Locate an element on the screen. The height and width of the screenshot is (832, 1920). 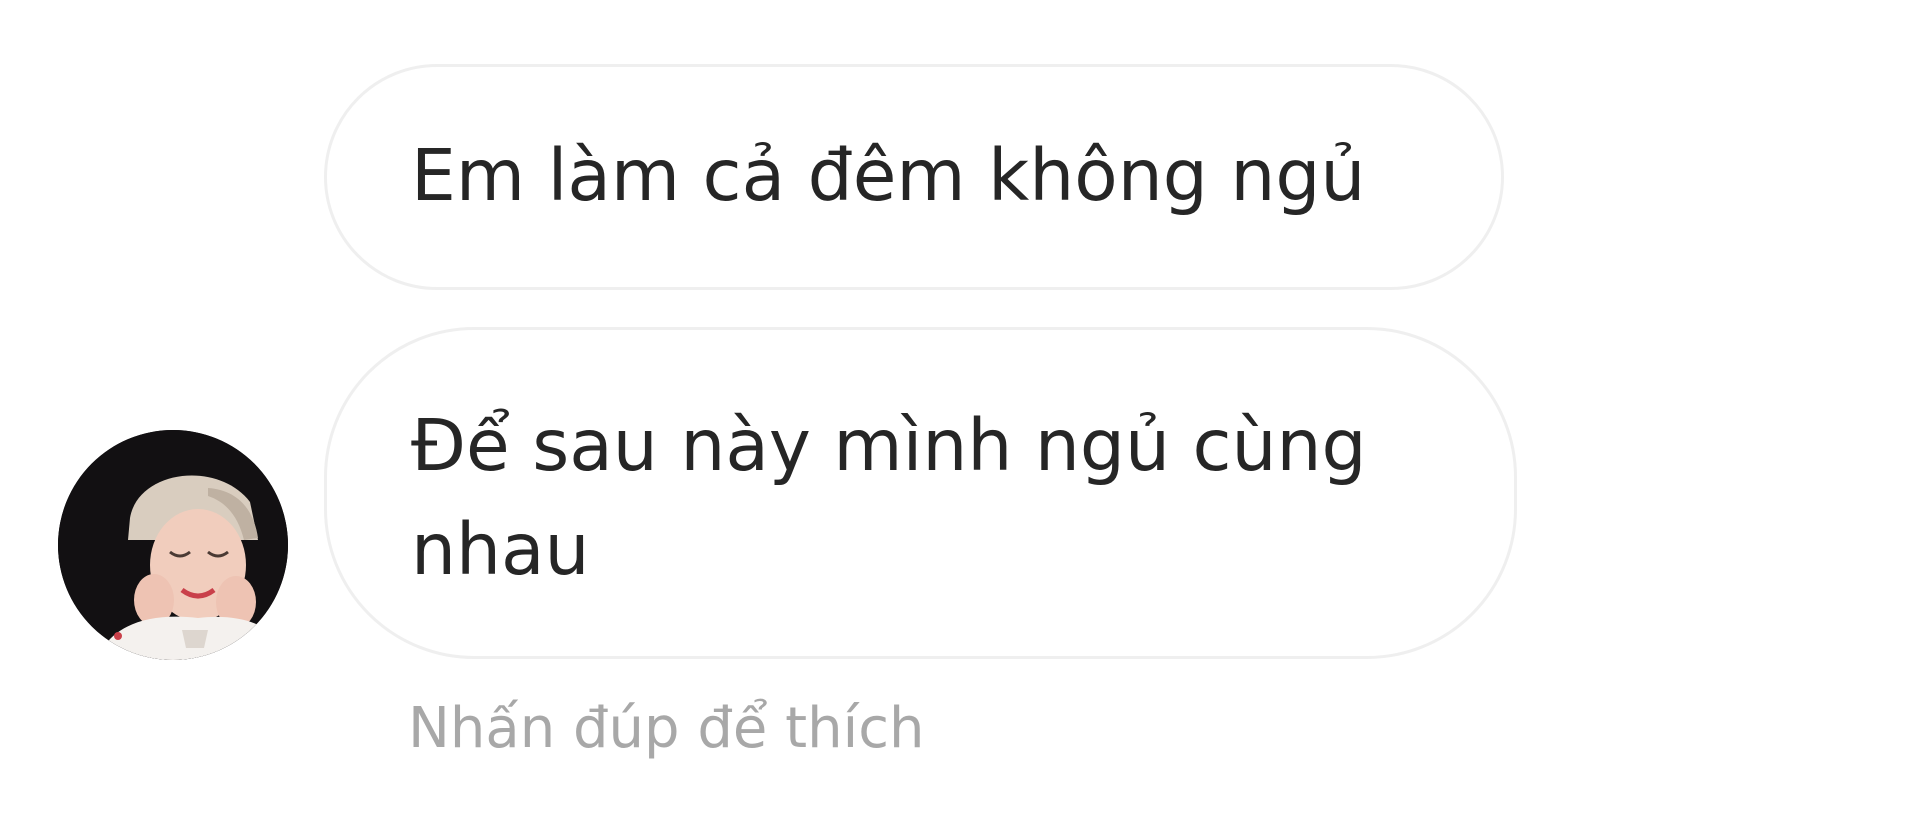
double-tap-hint: Nhấn đúp để thích is located at coordinates (666, 728).